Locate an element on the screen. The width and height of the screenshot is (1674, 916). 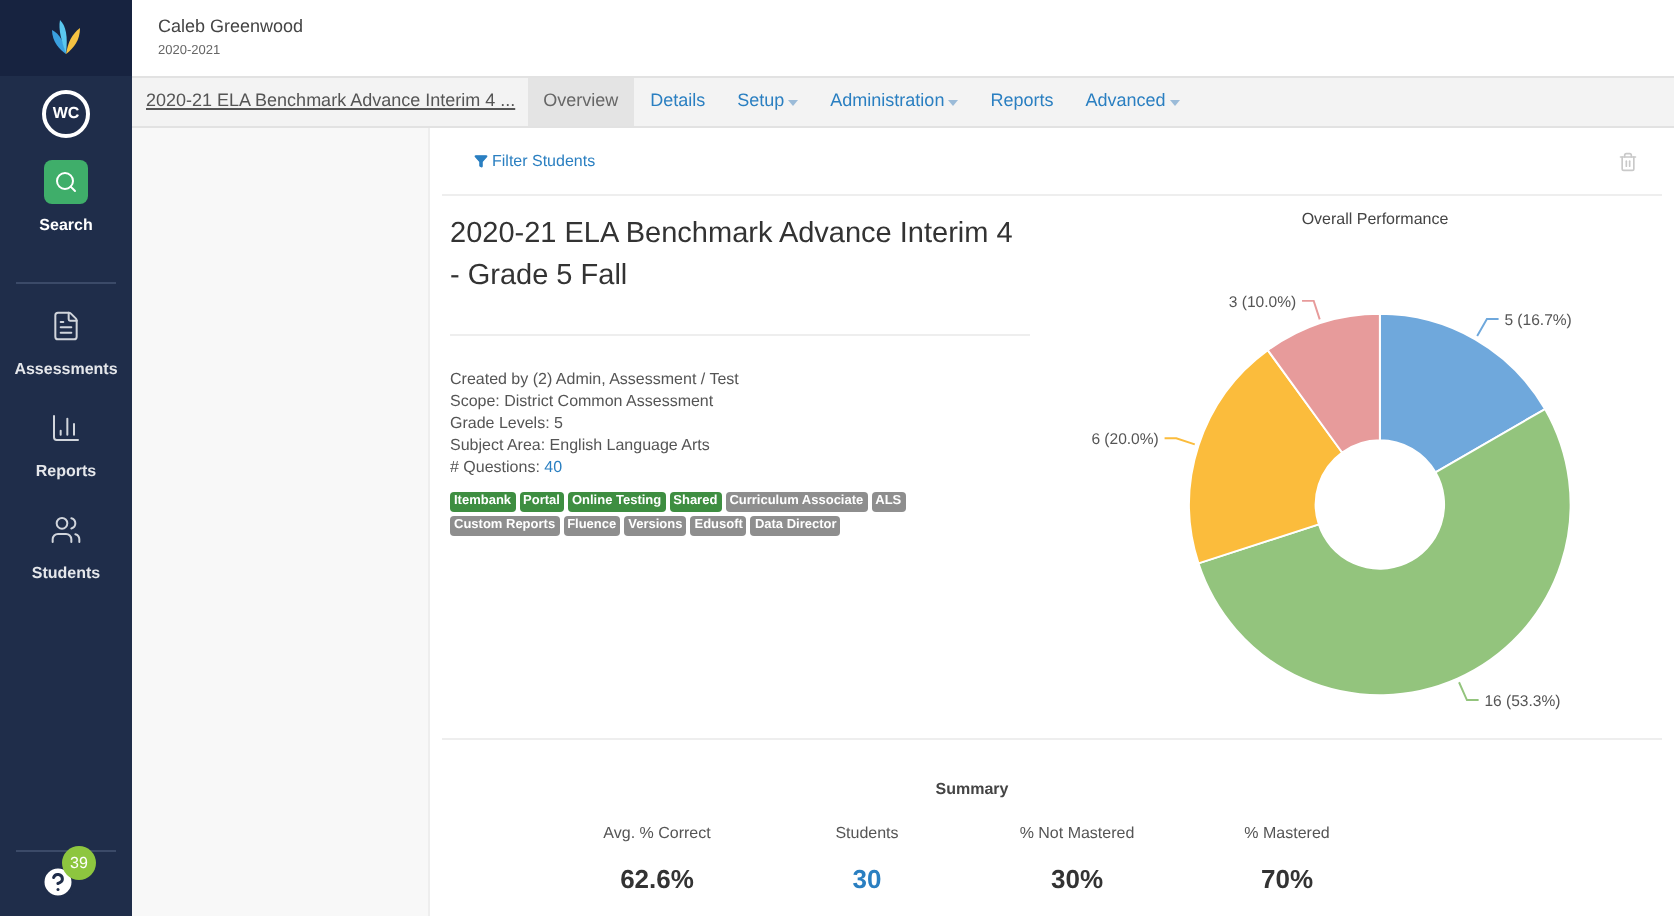
filter-students-link: Filter Students is located at coordinates (535, 161).